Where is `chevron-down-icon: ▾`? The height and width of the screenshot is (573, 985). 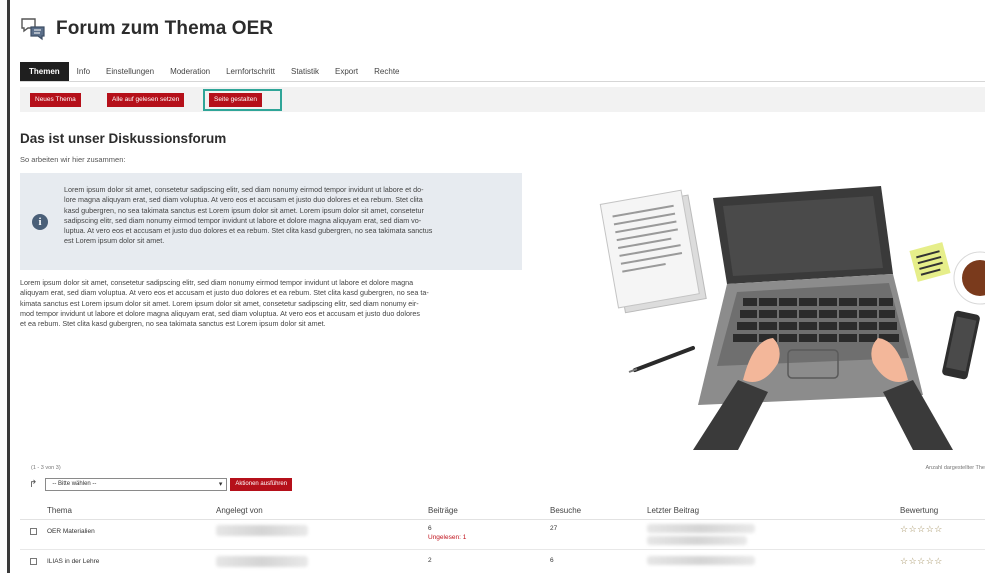 chevron-down-icon: ▾ is located at coordinates (220, 484).